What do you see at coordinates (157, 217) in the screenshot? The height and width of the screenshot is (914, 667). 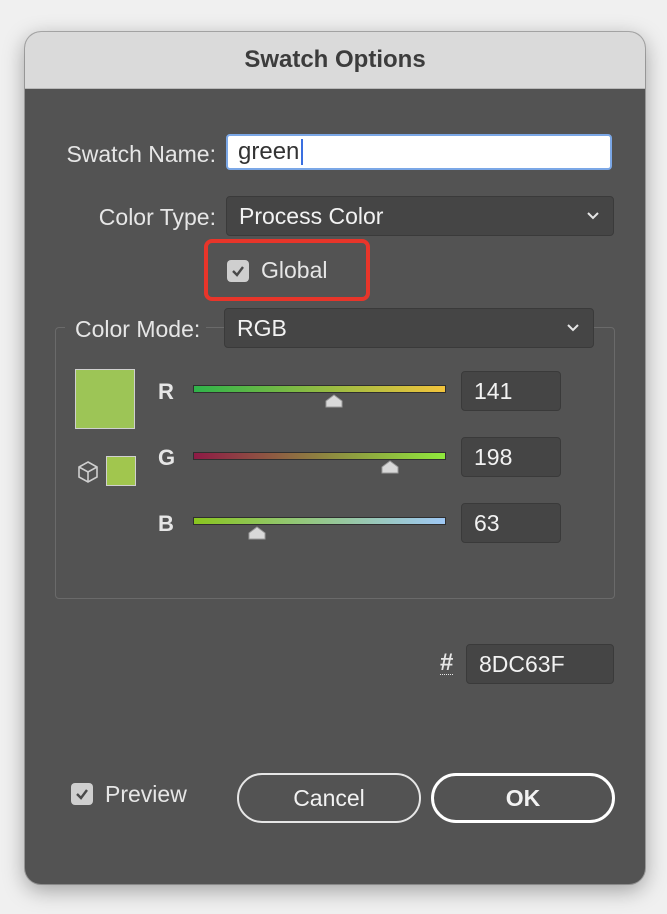 I see `color-type-label: Color Type:` at bounding box center [157, 217].